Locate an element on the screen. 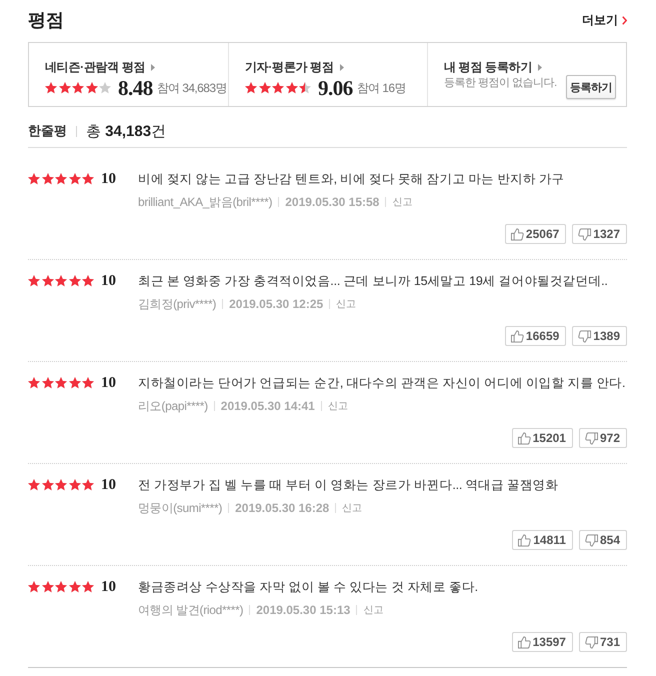  like-button: 14811 is located at coordinates (542, 540).